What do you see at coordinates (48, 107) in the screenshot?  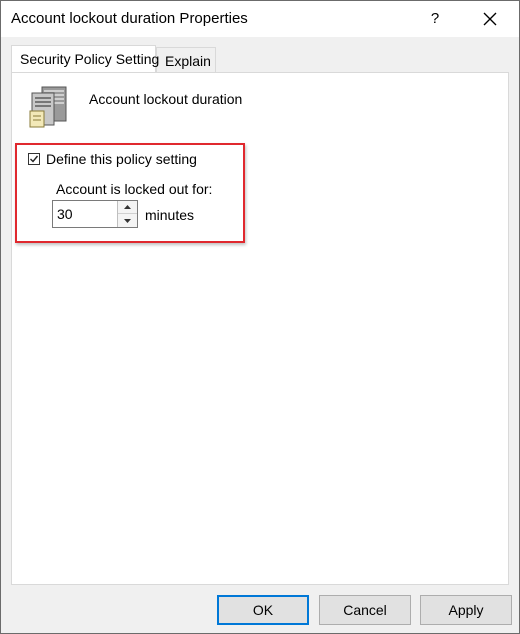 I see `server-icon` at bounding box center [48, 107].